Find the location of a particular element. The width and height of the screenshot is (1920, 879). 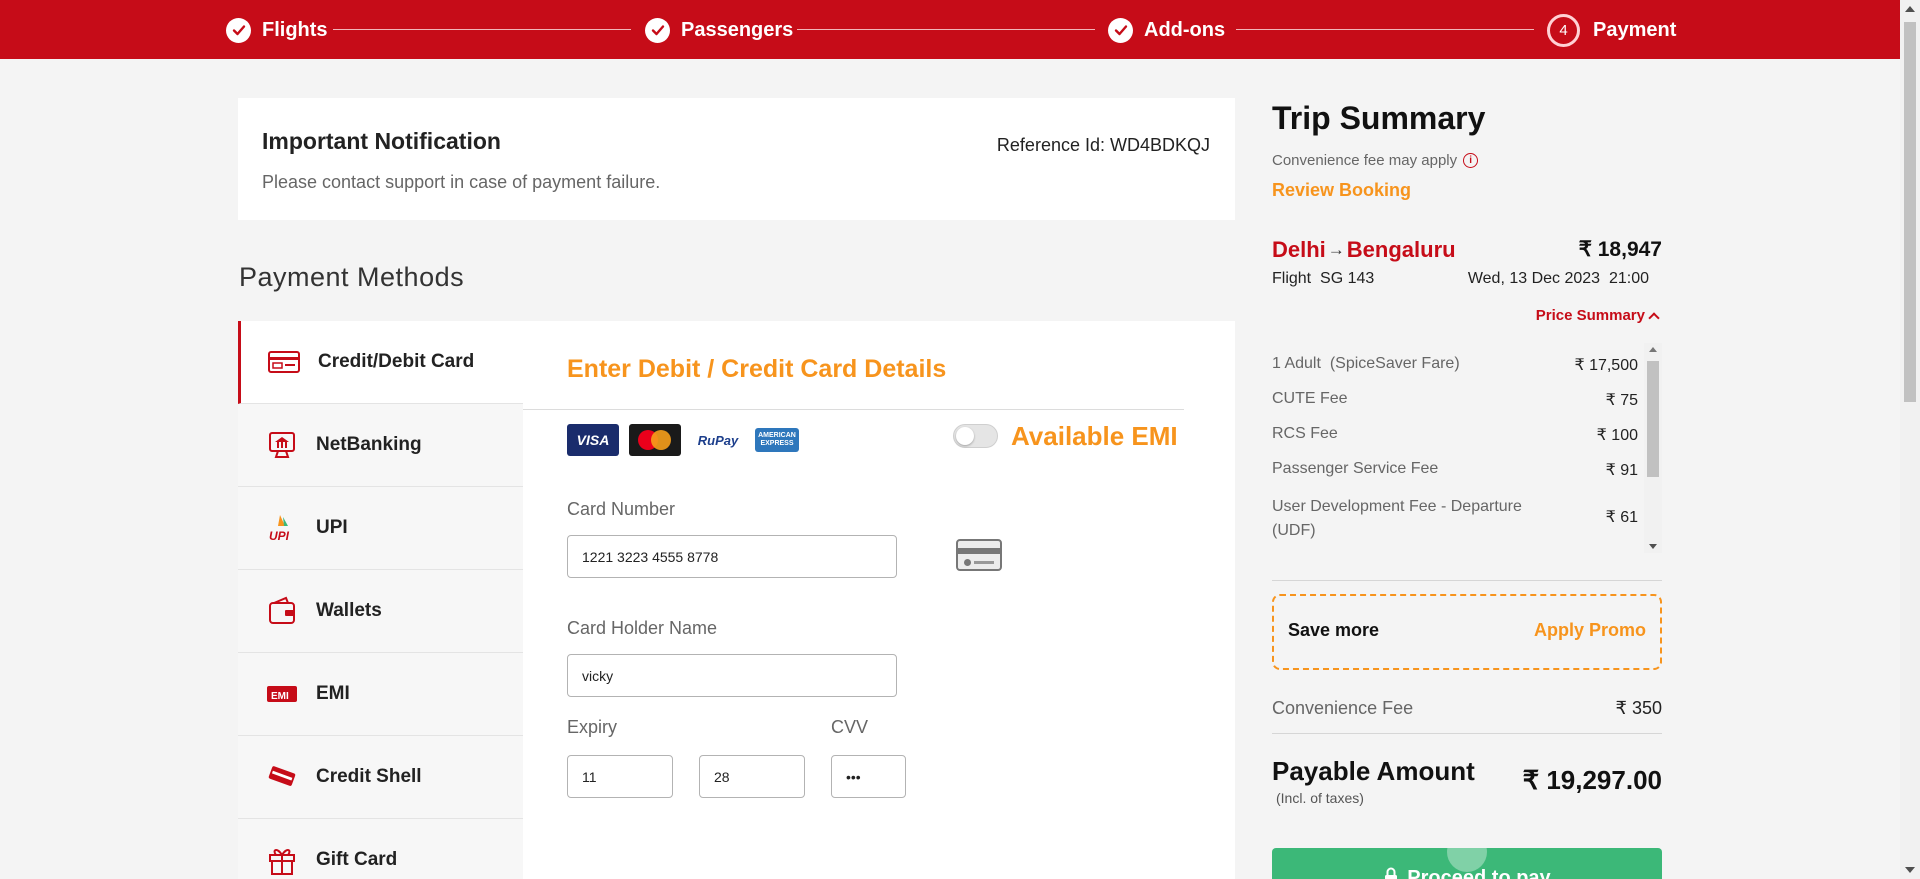

pay-button-label: Proceed to pay is located at coordinates (1479, 873).